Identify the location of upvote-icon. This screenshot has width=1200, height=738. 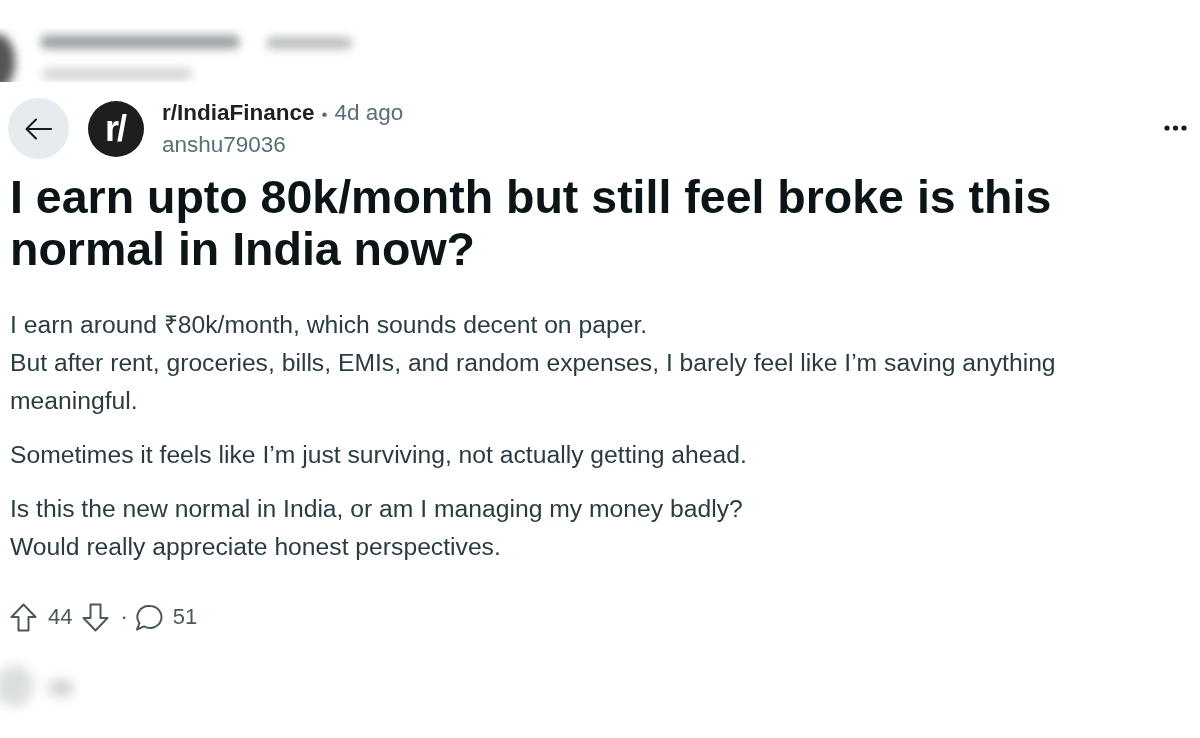
(23, 617).